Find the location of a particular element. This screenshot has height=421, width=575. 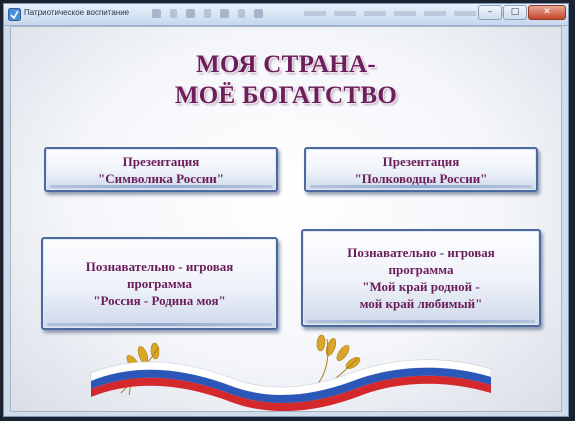

commanders-presentation-button: Презентация "Полководцы России" is located at coordinates (421, 169).